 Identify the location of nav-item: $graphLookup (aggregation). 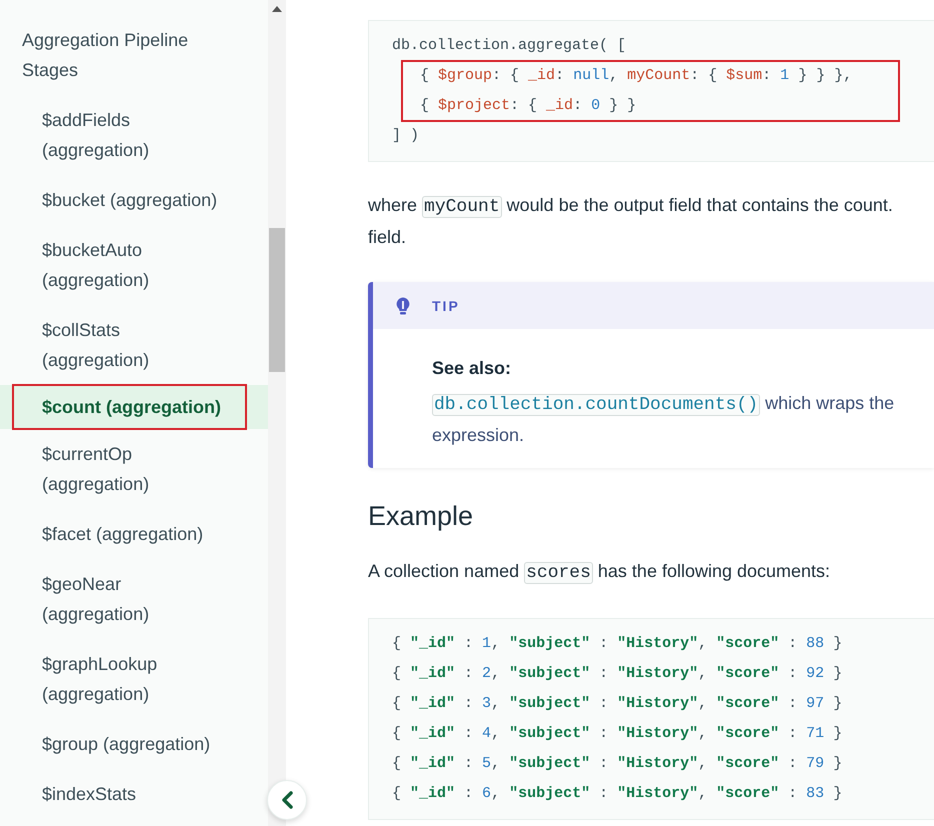
(129, 679).